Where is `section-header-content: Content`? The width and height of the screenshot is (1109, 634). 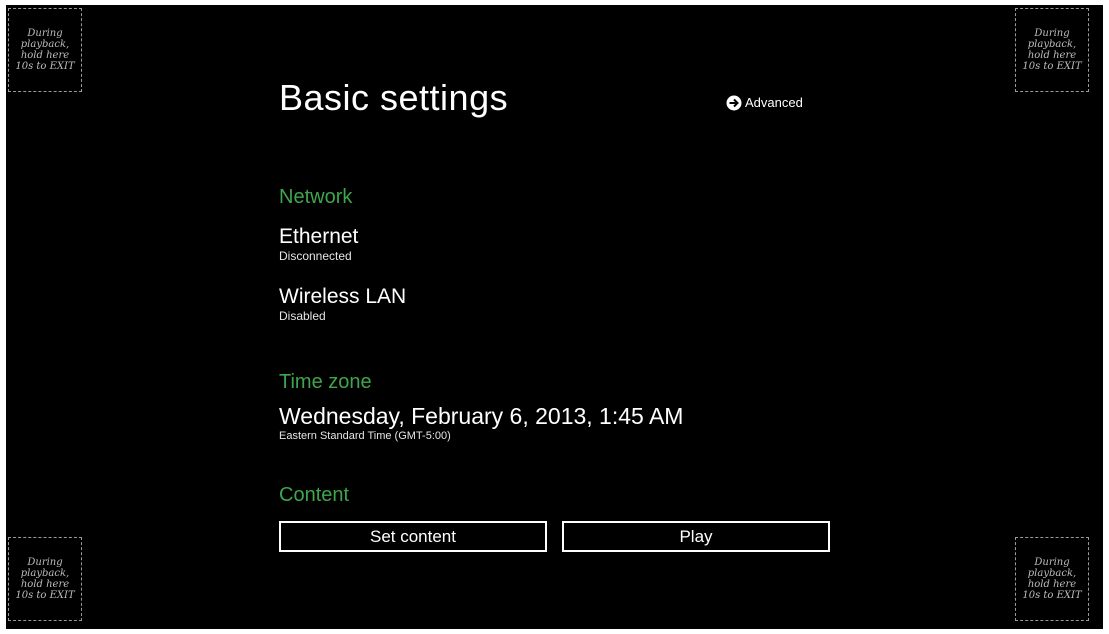
section-header-content: Content is located at coordinates (314, 495).